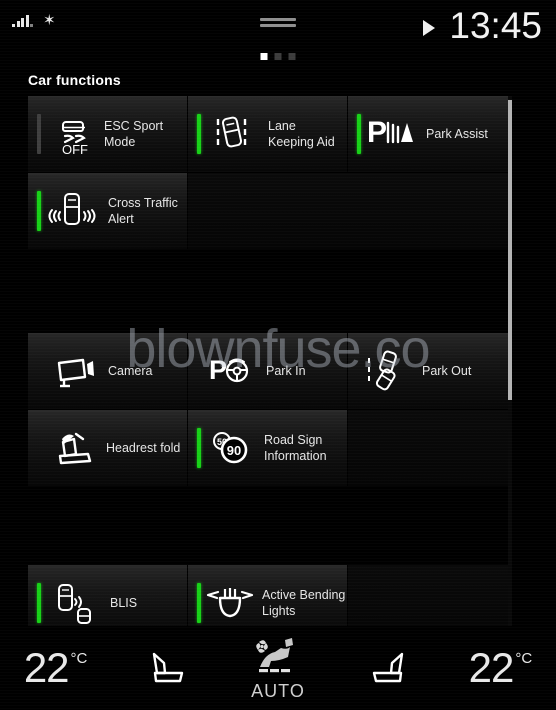 The image size is (556, 710). I want to click on road-sign-information-icon: 50 90, so click(232, 448).